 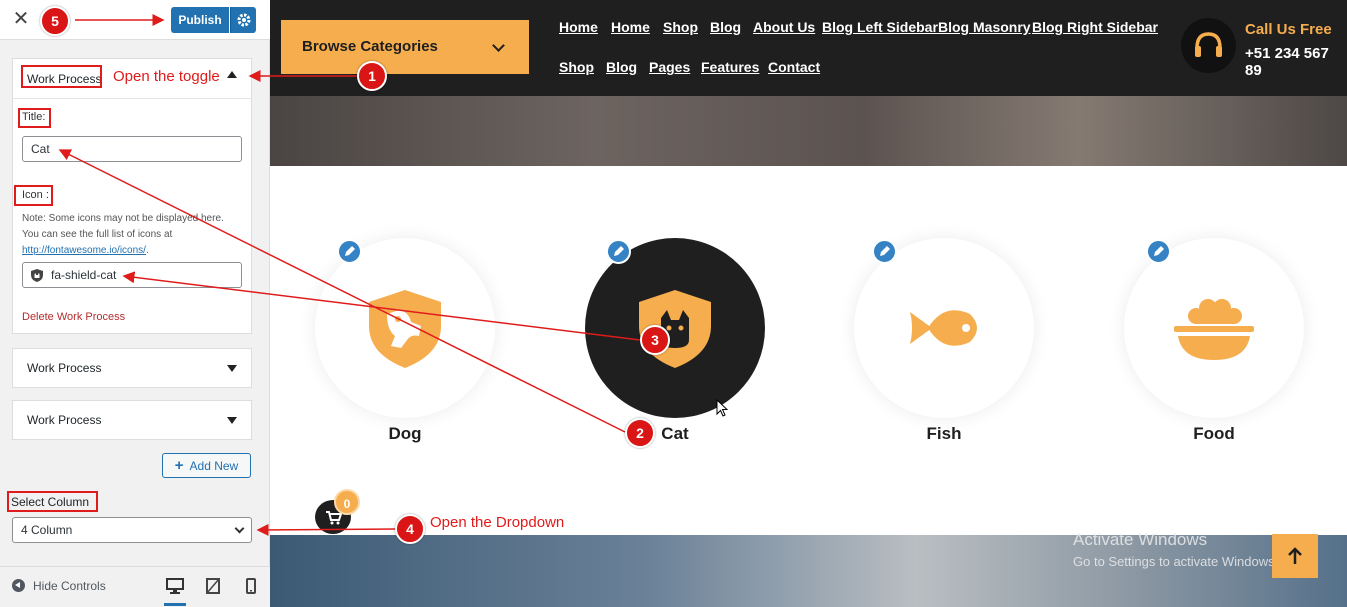 I want to click on cart-count-badge: 0, so click(x=347, y=502).